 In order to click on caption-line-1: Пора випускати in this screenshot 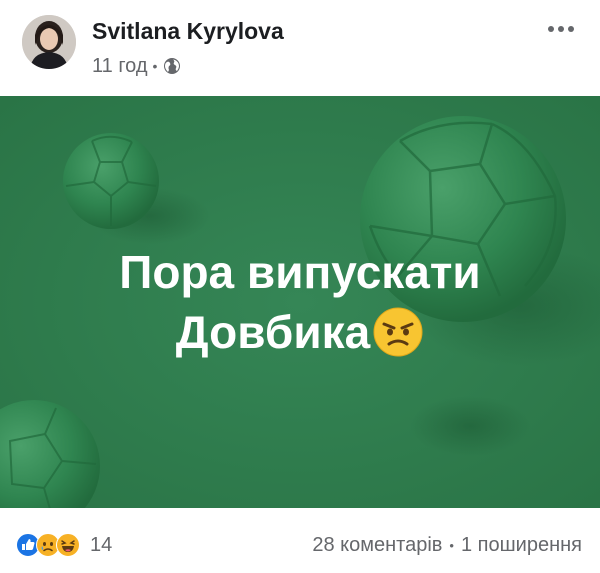, I will do `click(300, 272)`.